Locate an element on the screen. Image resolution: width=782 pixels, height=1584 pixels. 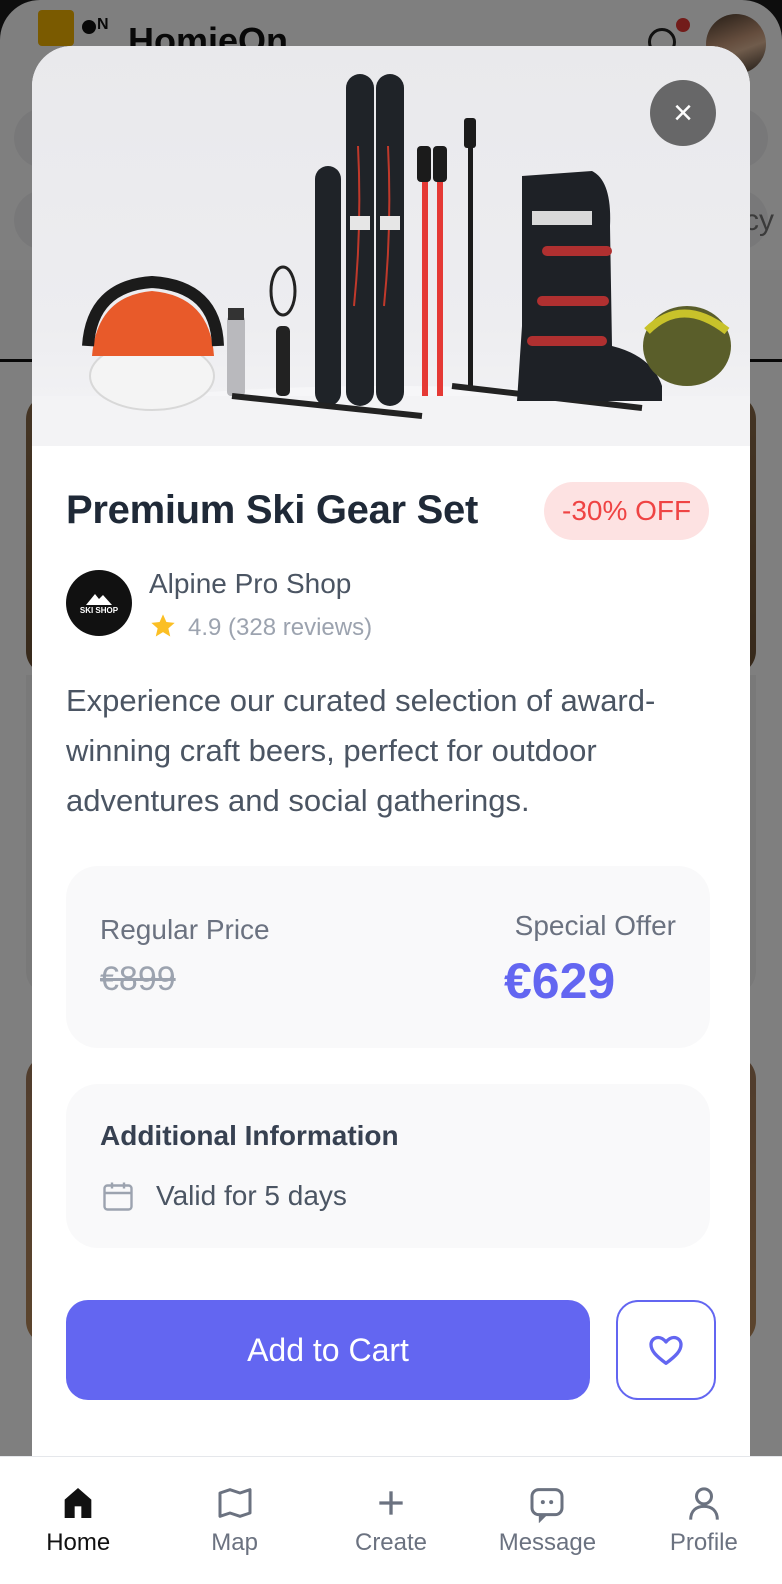
shop-rating: 4.9 (328 reviews) is located at coordinates (280, 627).